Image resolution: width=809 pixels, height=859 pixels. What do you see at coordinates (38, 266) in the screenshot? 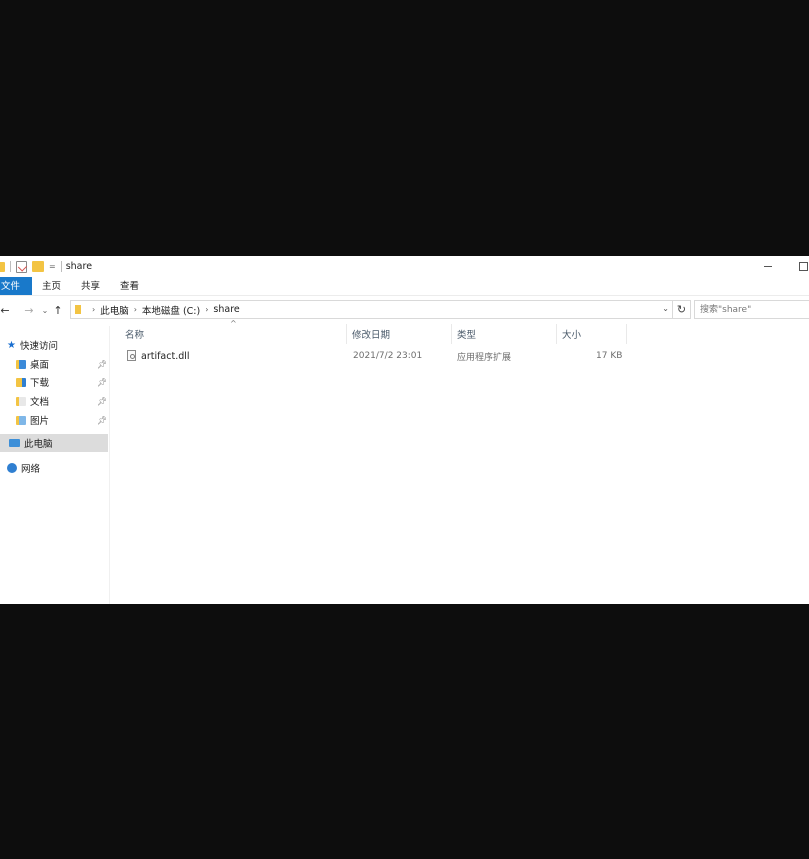
I see `new-folder-icon` at bounding box center [38, 266].